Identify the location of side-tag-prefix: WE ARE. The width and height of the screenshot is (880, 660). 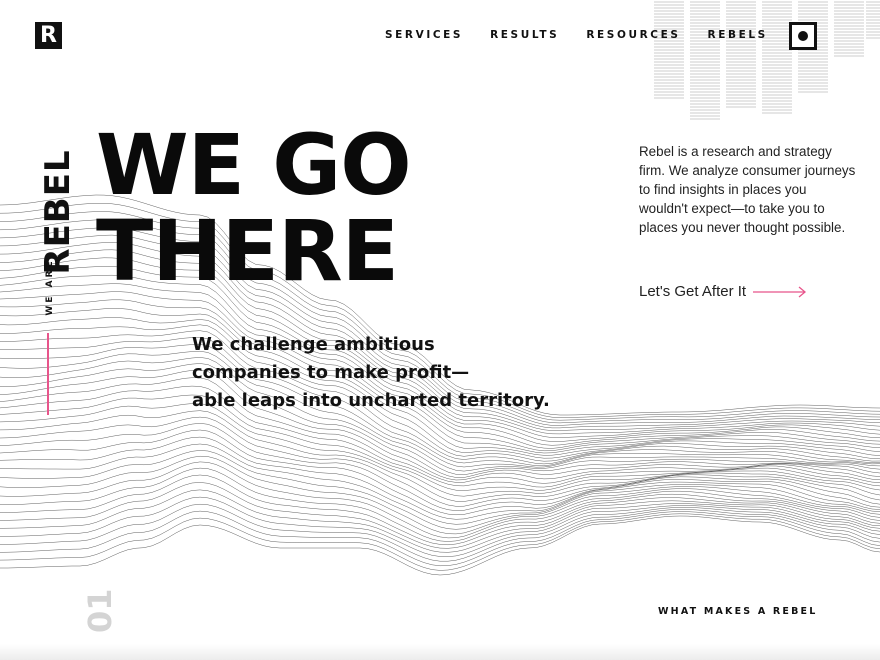
(50, 287).